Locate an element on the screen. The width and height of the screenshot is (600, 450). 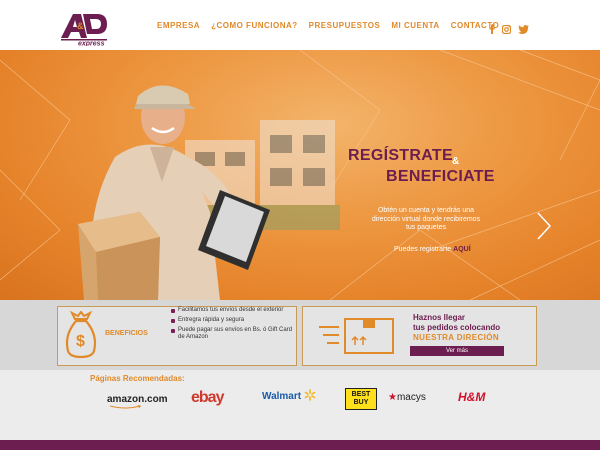
star-icon: ★ is located at coordinates (392, 397).